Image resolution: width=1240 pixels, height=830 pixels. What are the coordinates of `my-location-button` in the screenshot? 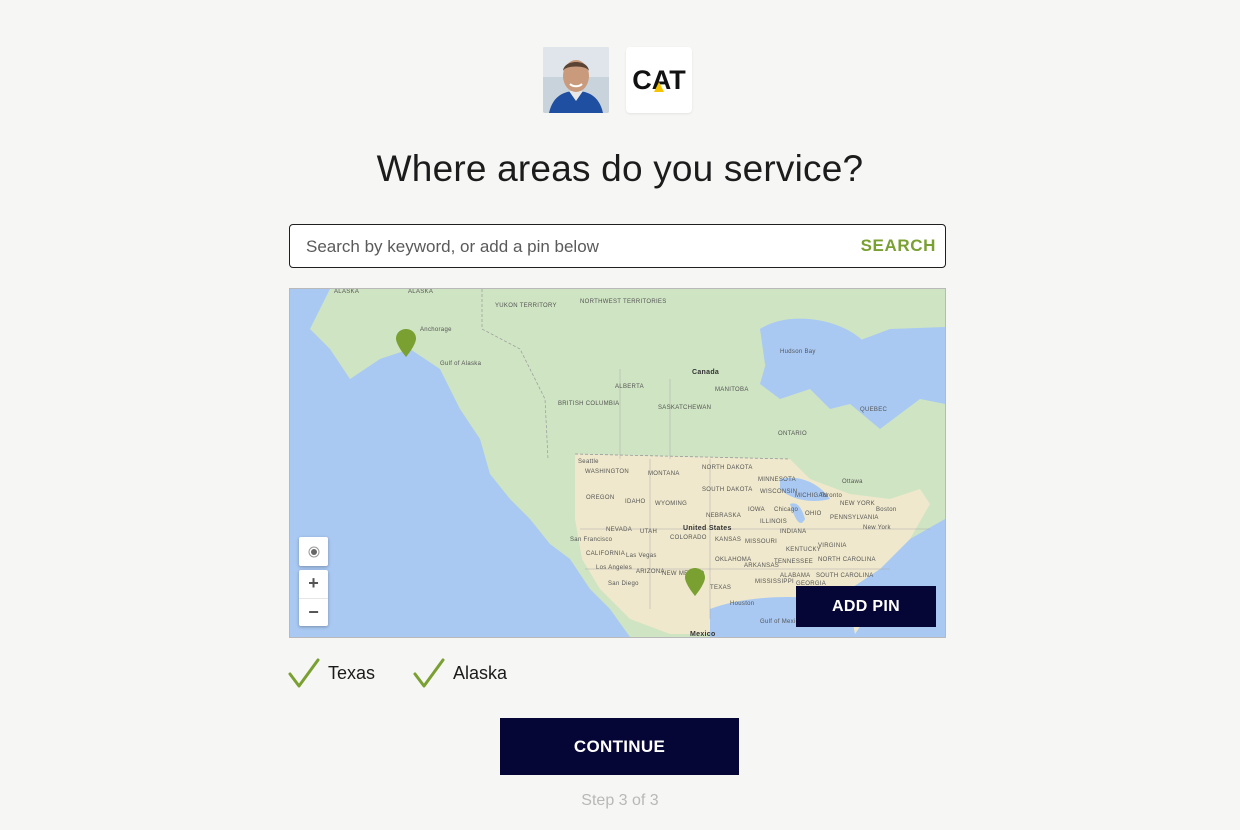 It's located at (313, 551).